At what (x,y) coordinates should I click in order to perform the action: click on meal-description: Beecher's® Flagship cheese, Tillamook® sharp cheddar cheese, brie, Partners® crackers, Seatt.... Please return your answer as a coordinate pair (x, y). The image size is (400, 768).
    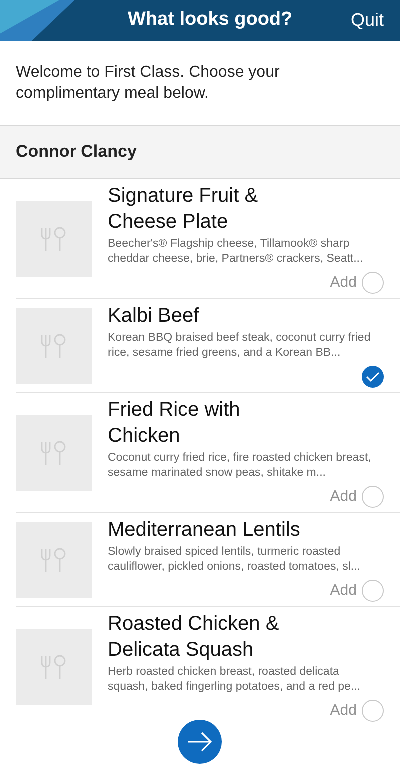
    Looking at the image, I should click on (236, 252).